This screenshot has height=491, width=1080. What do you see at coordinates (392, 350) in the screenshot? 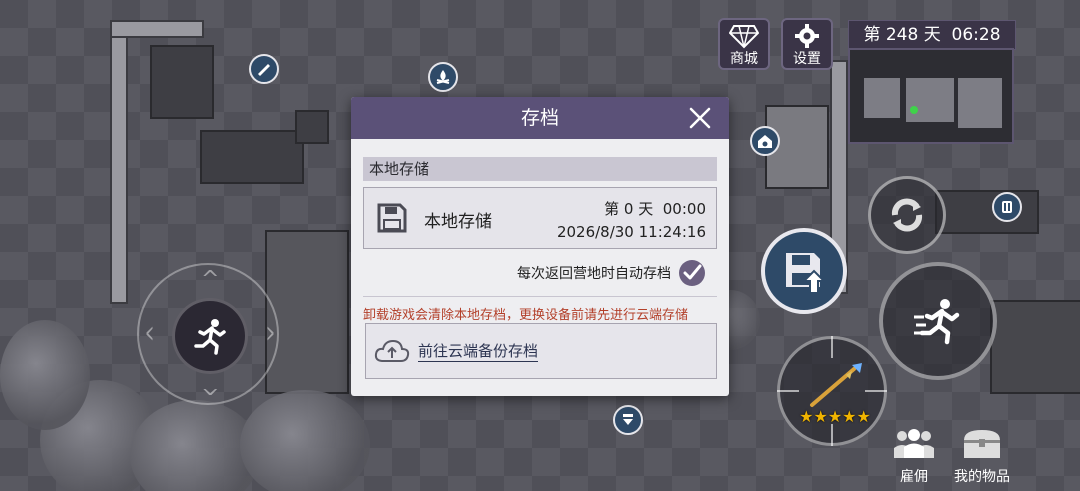
I see `cloud-upload-icon` at bounding box center [392, 350].